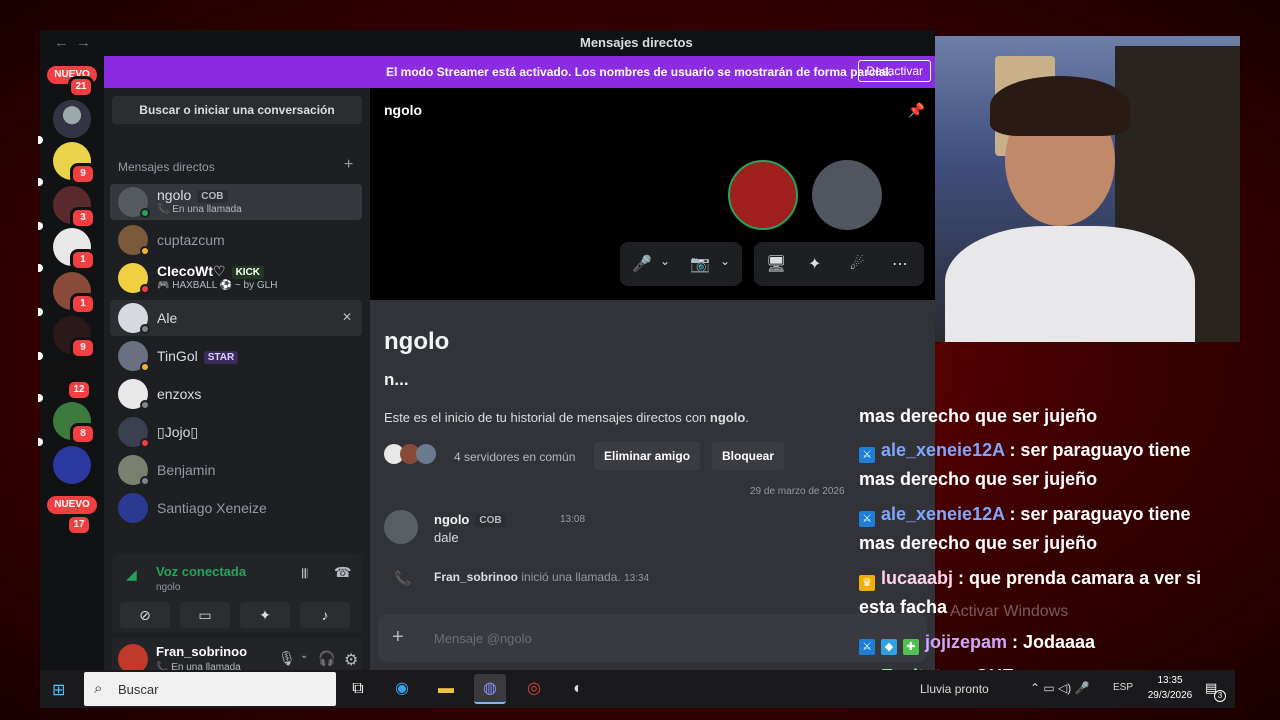  Describe the element at coordinates (578, 689) in the screenshot. I see `obs-app-icon: ◐` at that location.